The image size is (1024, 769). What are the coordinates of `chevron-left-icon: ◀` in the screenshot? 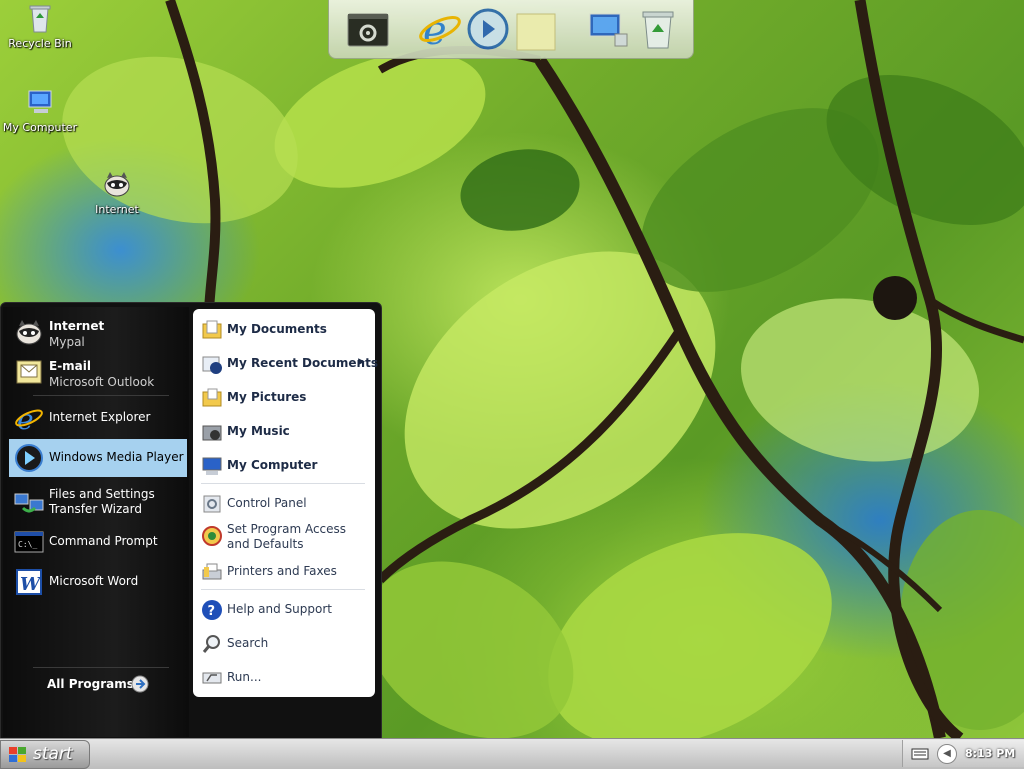 It's located at (947, 754).